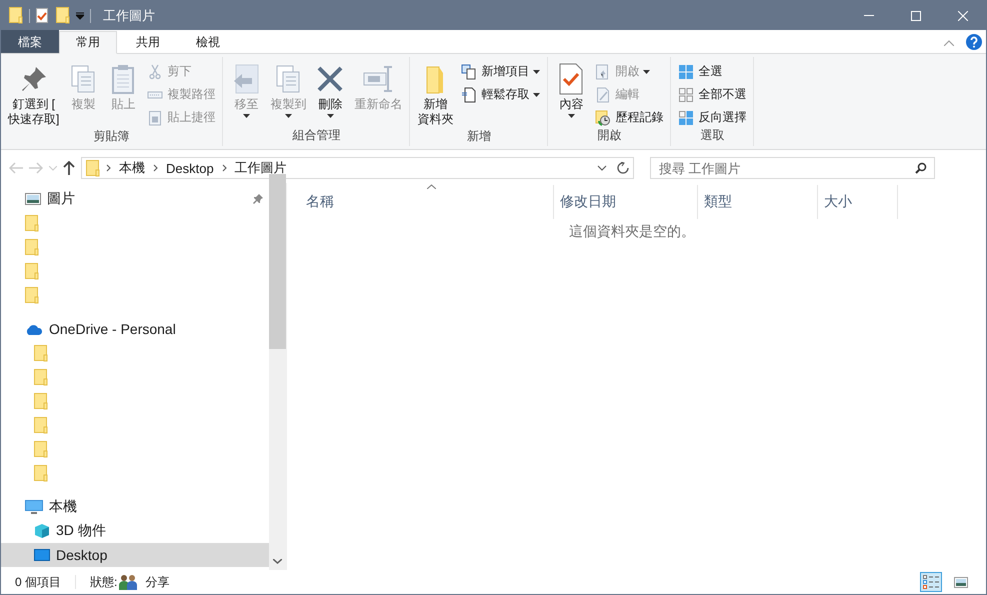  What do you see at coordinates (42, 555) in the screenshot?
I see `monitor-icon` at bounding box center [42, 555].